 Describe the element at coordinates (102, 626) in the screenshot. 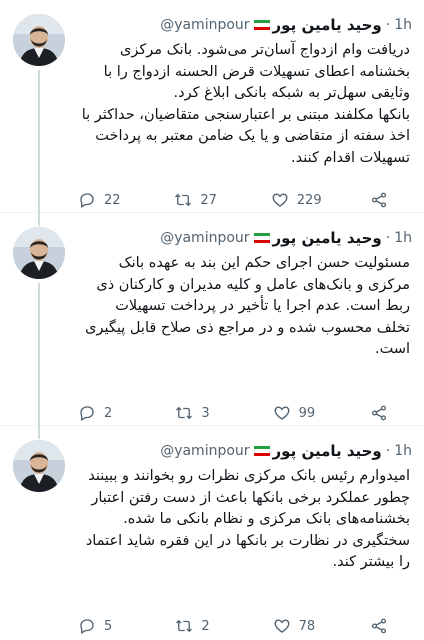

I see `reply-button: 5` at that location.